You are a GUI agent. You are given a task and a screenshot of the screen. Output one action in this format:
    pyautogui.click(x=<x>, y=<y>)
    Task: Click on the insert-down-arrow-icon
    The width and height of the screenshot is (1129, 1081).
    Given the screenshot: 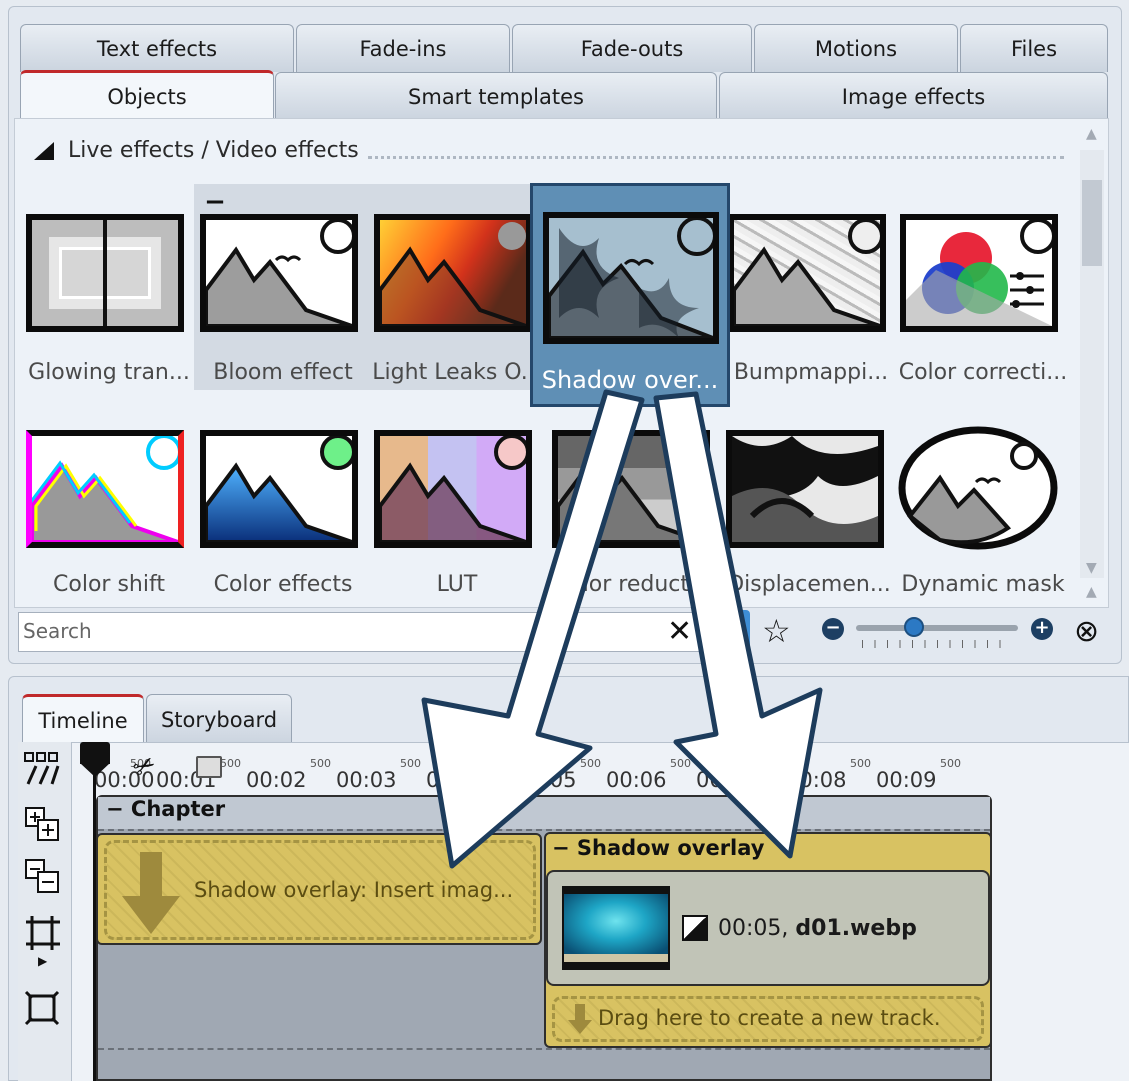 What is the action you would take?
    pyautogui.click(x=151, y=893)
    